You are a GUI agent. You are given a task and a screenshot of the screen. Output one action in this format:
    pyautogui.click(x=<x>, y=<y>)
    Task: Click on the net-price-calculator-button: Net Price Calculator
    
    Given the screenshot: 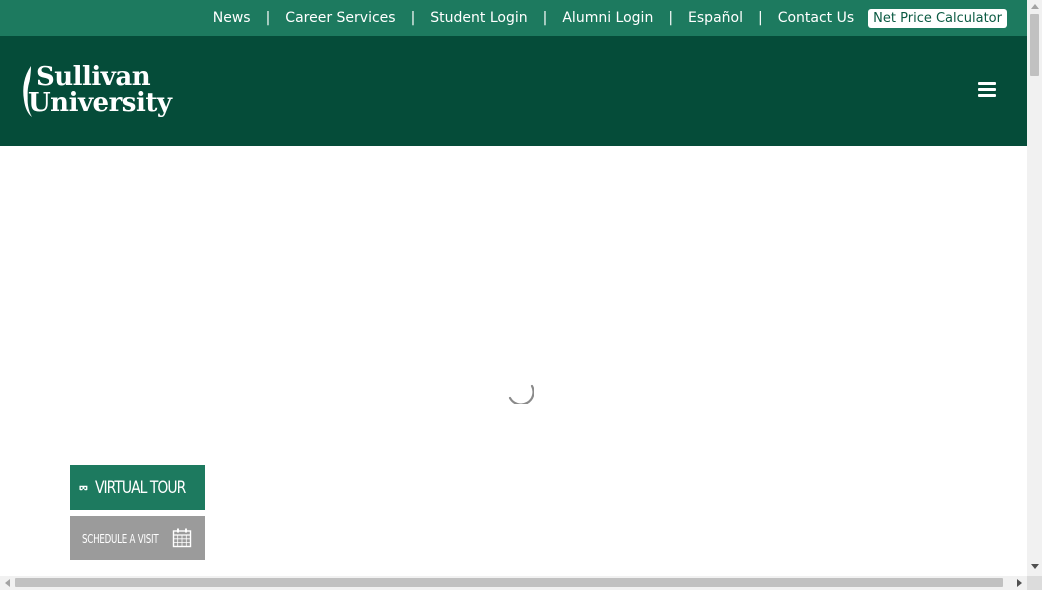 What is the action you would take?
    pyautogui.click(x=937, y=18)
    